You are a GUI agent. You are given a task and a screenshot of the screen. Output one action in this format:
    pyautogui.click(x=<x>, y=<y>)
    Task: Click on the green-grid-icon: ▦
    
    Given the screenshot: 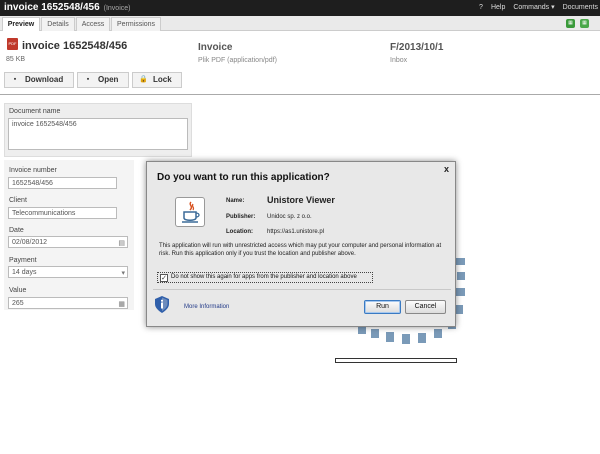 What is the action you would take?
    pyautogui.click(x=584, y=23)
    